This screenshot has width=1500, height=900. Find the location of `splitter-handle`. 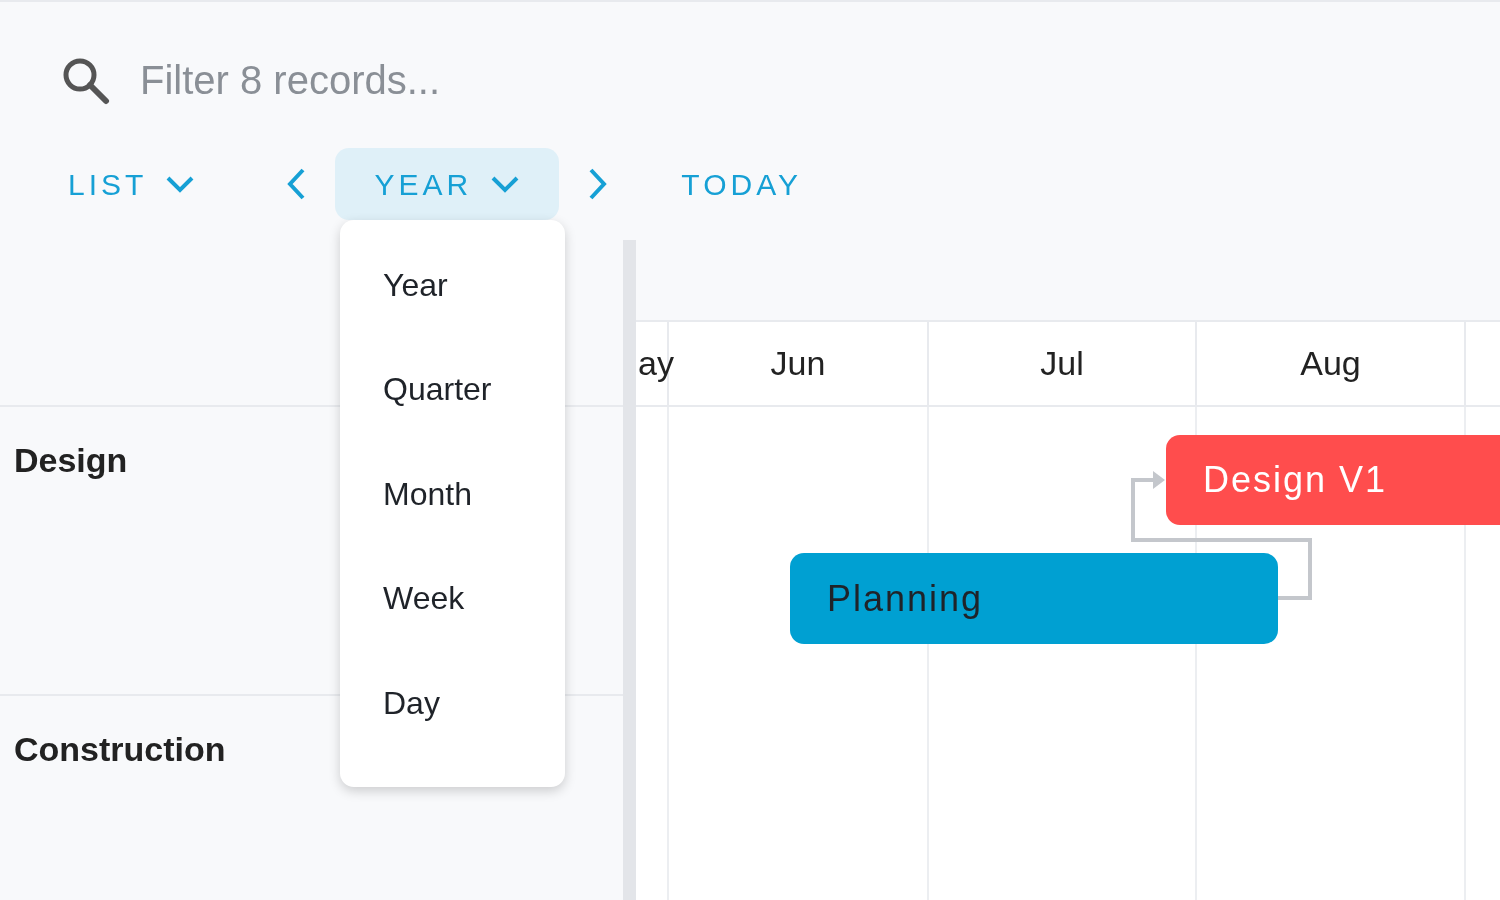

splitter-handle is located at coordinates (629, 570).